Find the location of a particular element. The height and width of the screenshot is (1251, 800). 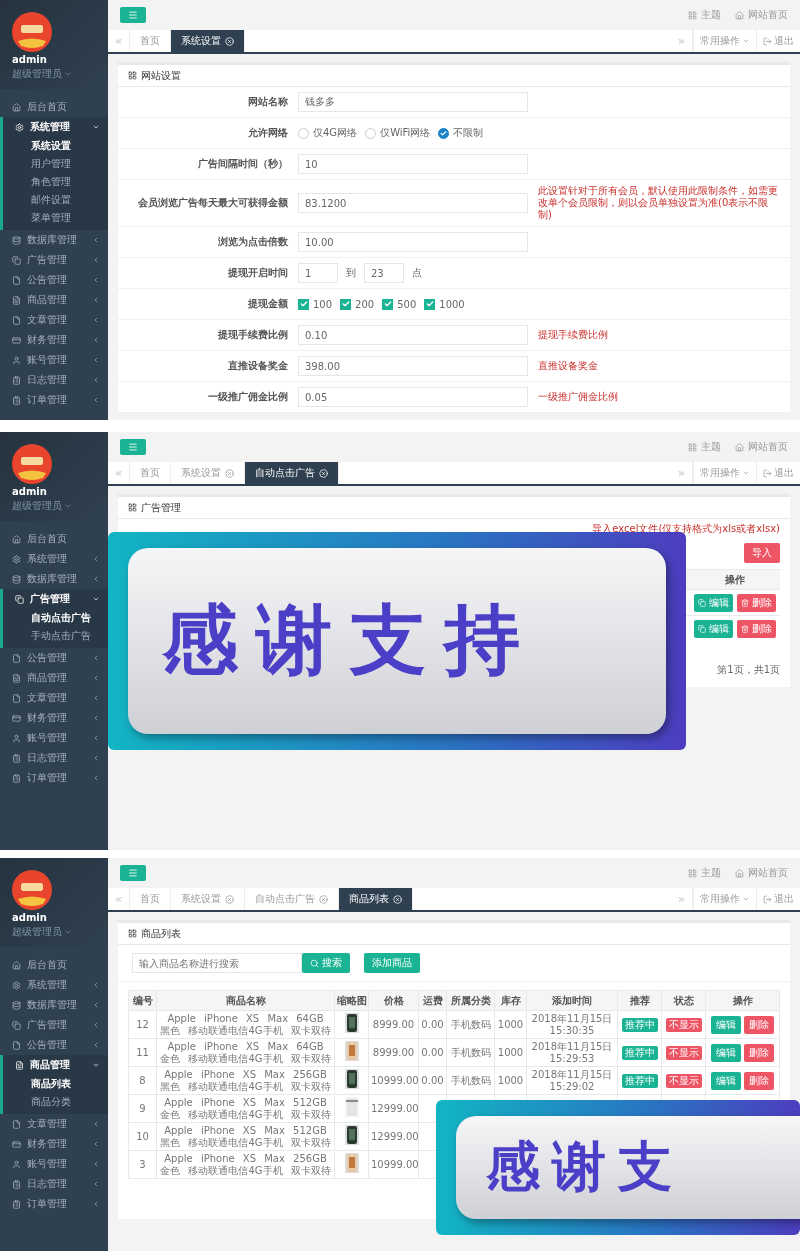

text-input: 1 is located at coordinates (318, 273).